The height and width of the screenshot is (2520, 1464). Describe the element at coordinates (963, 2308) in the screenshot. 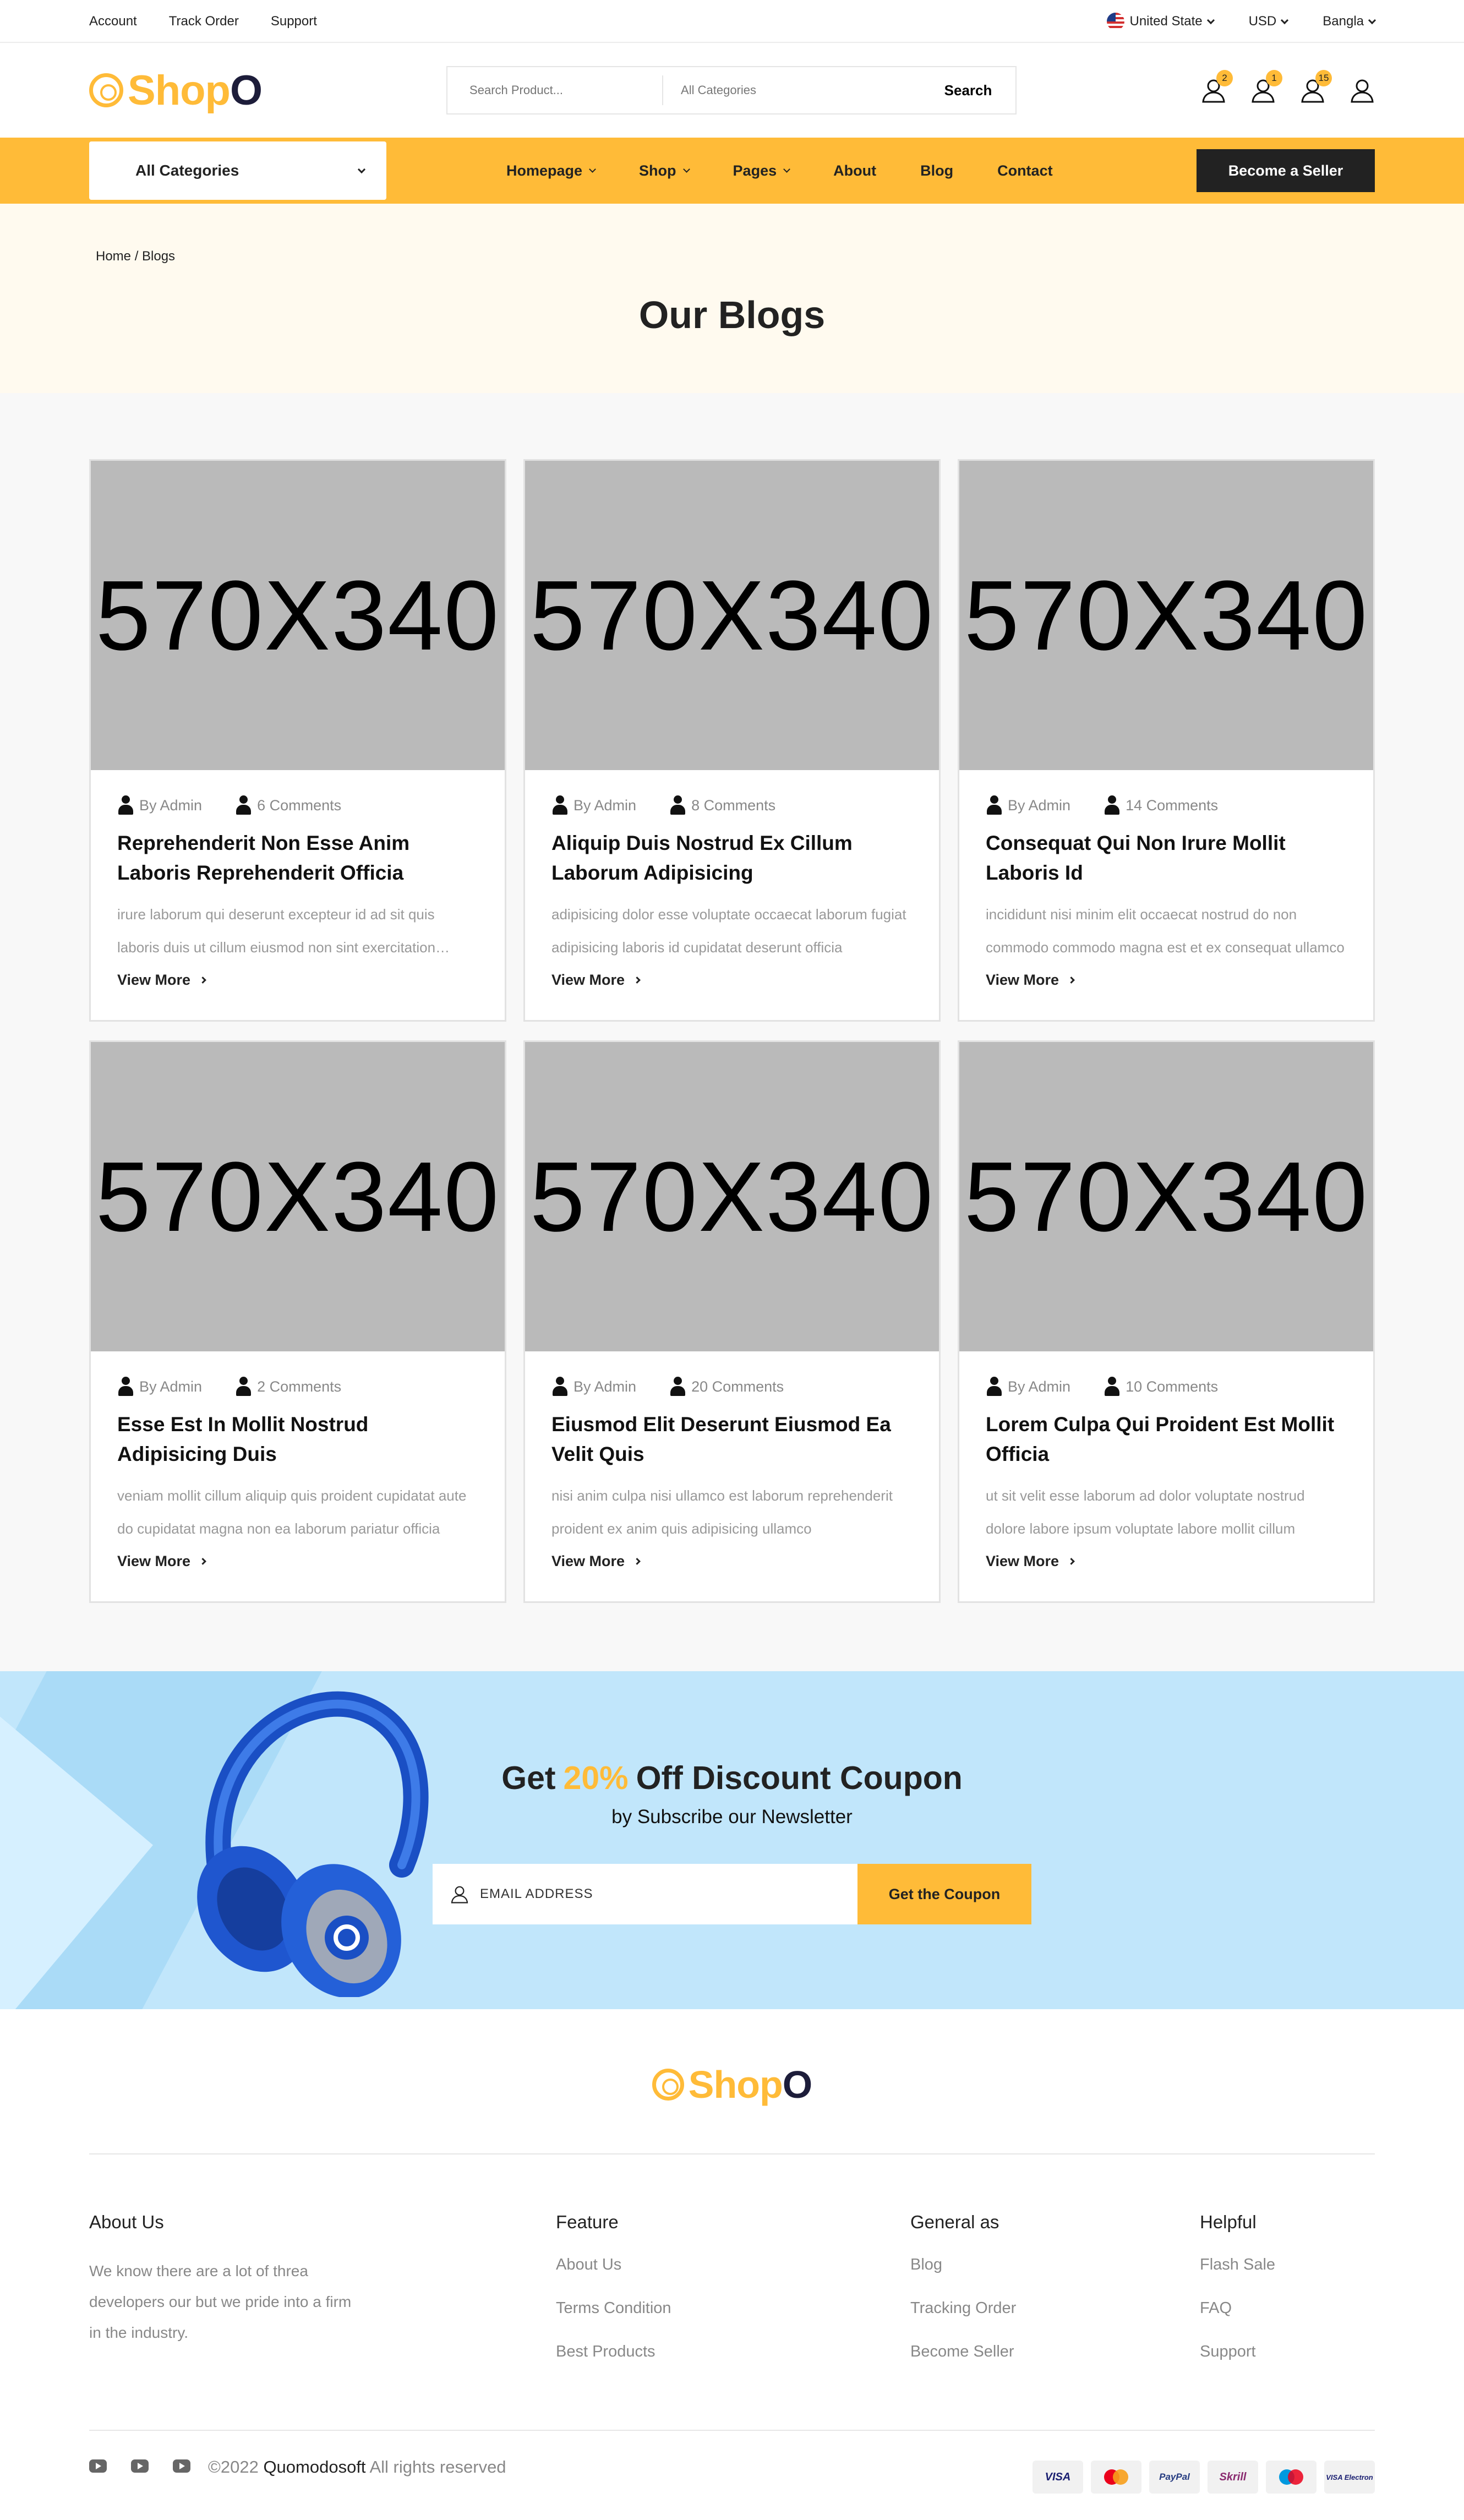

I see `footer-link: Tracking Order` at that location.